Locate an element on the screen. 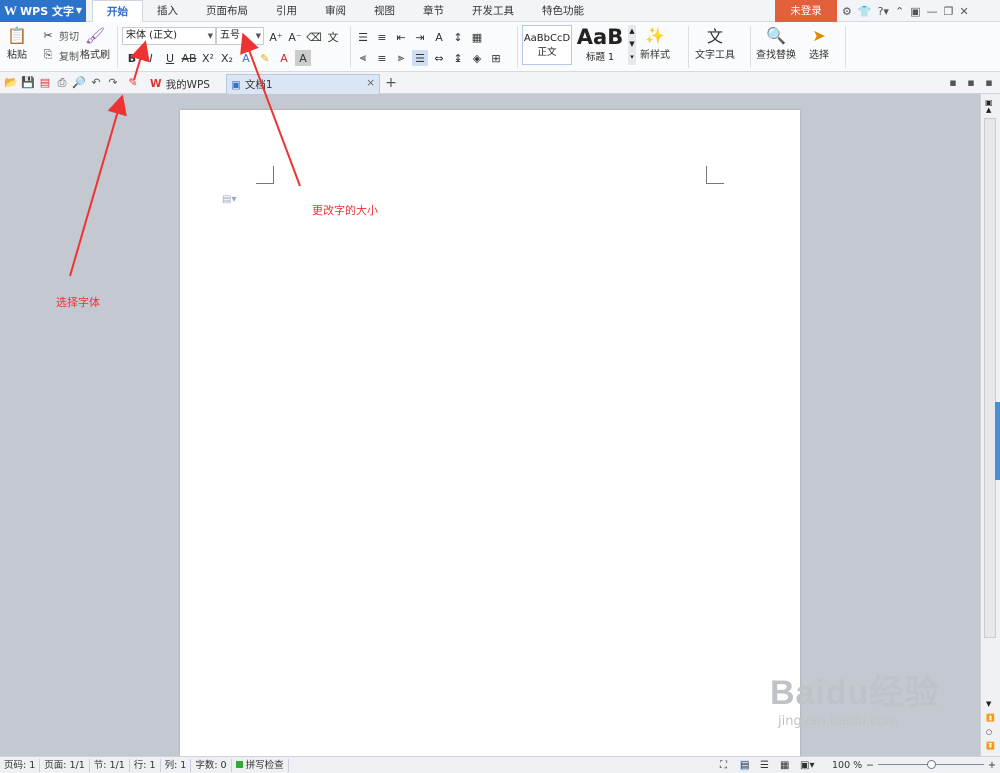  skin-icon: ⚙ is located at coordinates (847, 11).